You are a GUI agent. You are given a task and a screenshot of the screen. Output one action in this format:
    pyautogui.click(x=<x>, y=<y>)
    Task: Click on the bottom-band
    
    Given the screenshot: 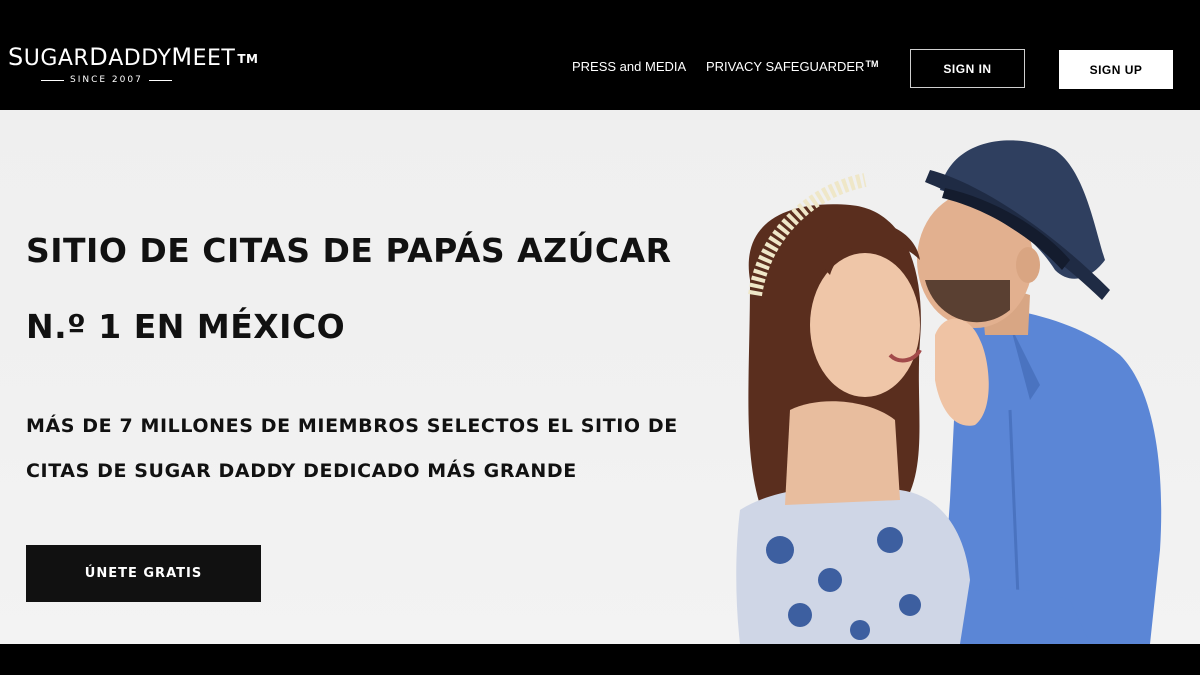 What is the action you would take?
    pyautogui.click(x=600, y=659)
    